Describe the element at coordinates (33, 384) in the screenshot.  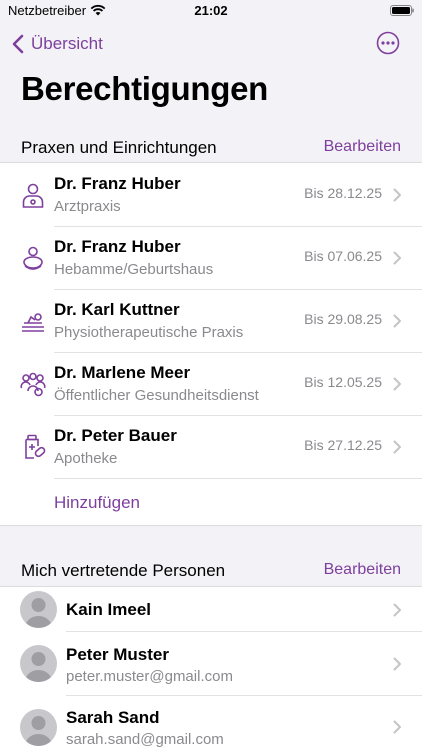
I see `public-health-icon` at that location.